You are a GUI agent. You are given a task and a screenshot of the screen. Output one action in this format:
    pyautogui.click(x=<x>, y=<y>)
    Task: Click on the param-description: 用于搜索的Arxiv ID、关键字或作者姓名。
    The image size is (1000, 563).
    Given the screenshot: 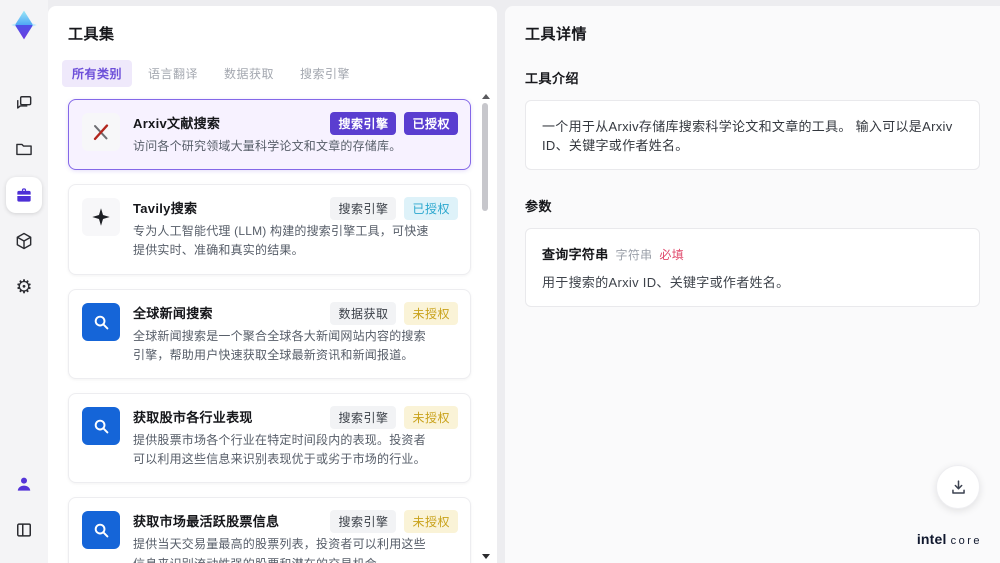 What is the action you would take?
    pyautogui.click(x=666, y=282)
    